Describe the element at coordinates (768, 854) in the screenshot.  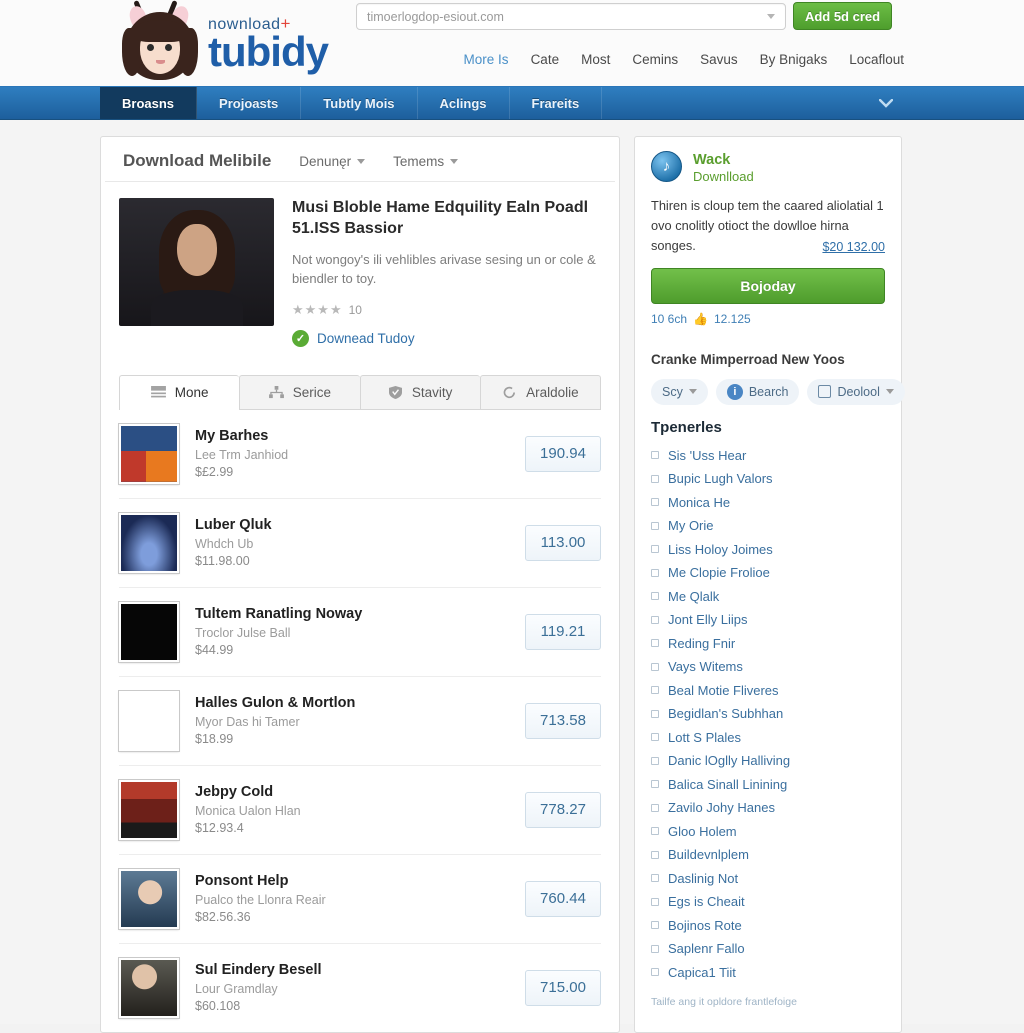
I see `list-item: Buildevnlplem` at that location.